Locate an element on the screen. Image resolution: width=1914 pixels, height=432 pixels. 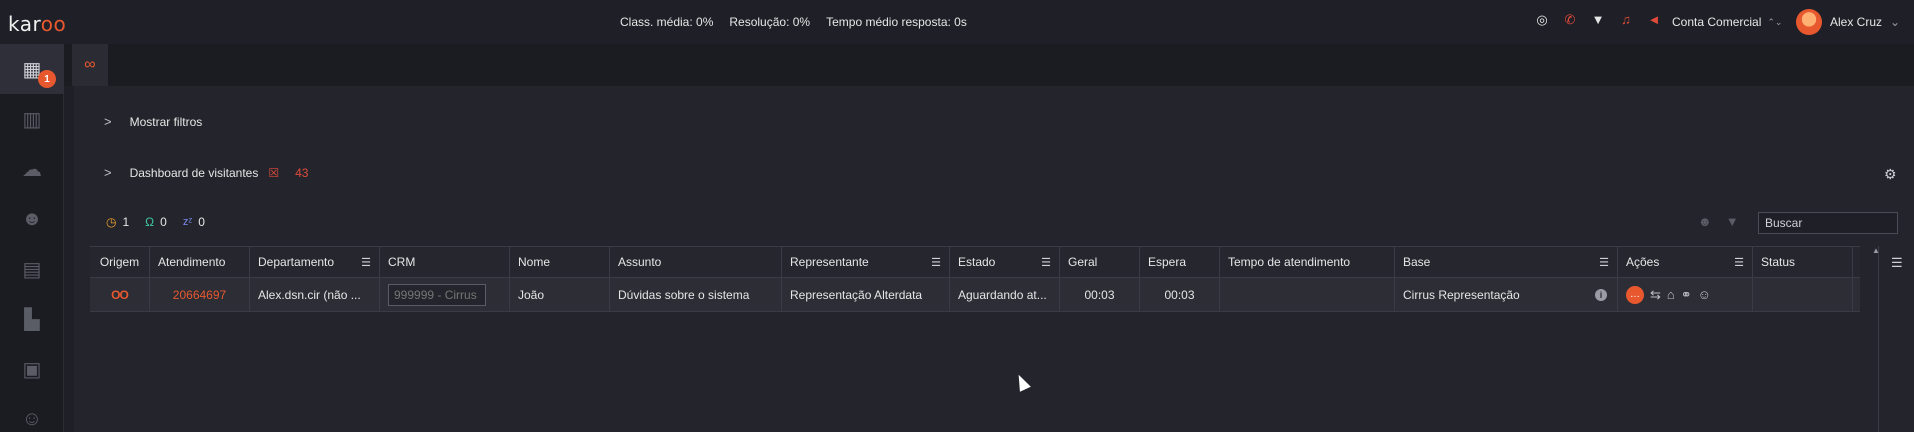
representante-value: Representação Alterdata is located at coordinates (856, 294).